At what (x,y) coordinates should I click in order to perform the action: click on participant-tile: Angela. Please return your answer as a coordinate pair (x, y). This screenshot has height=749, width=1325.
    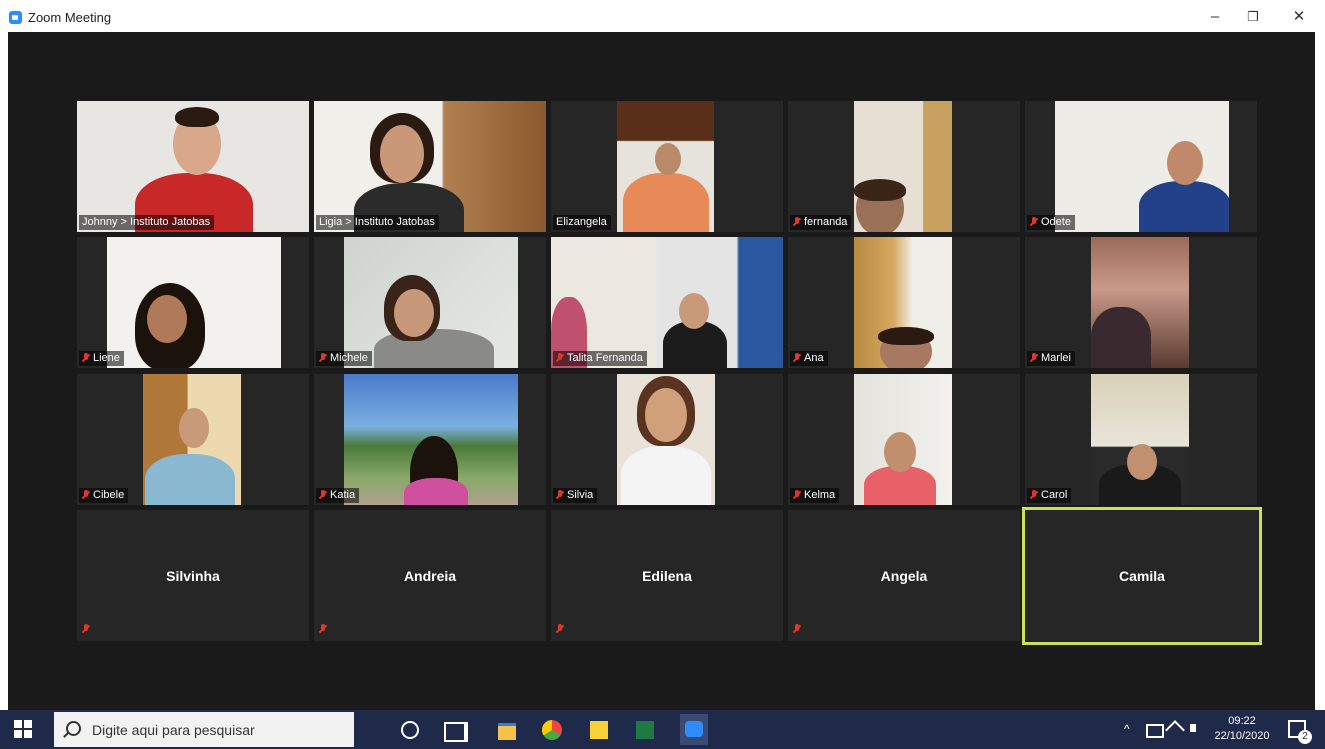
    Looking at the image, I should click on (904, 575).